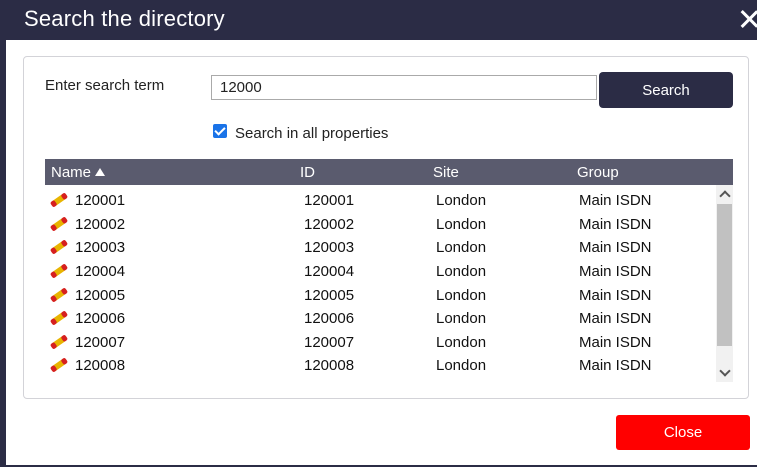 This screenshot has height=467, width=757. Describe the element at coordinates (446, 172) in the screenshot. I see `column-header-site: Site` at that location.